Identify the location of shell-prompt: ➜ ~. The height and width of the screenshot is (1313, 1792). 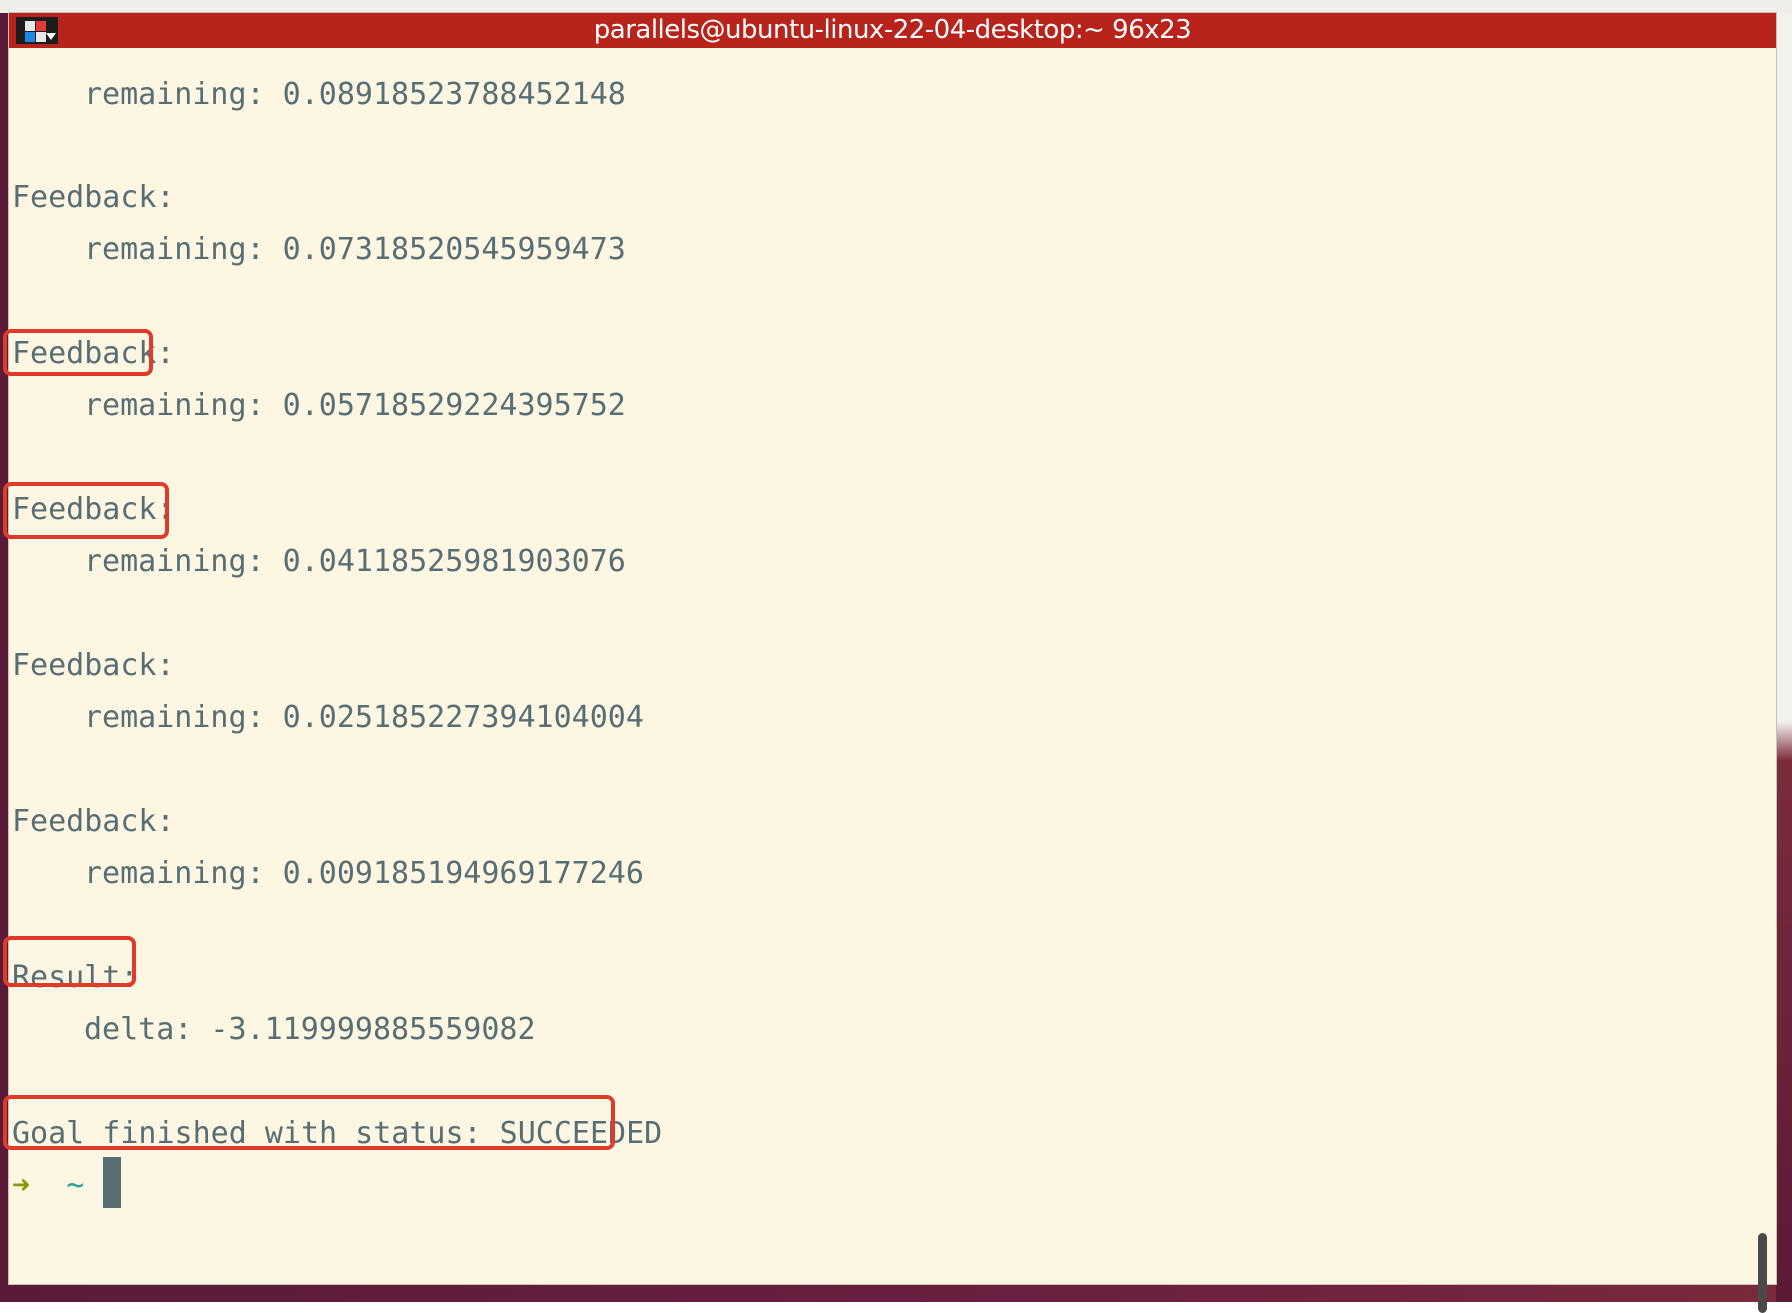
(48, 1186).